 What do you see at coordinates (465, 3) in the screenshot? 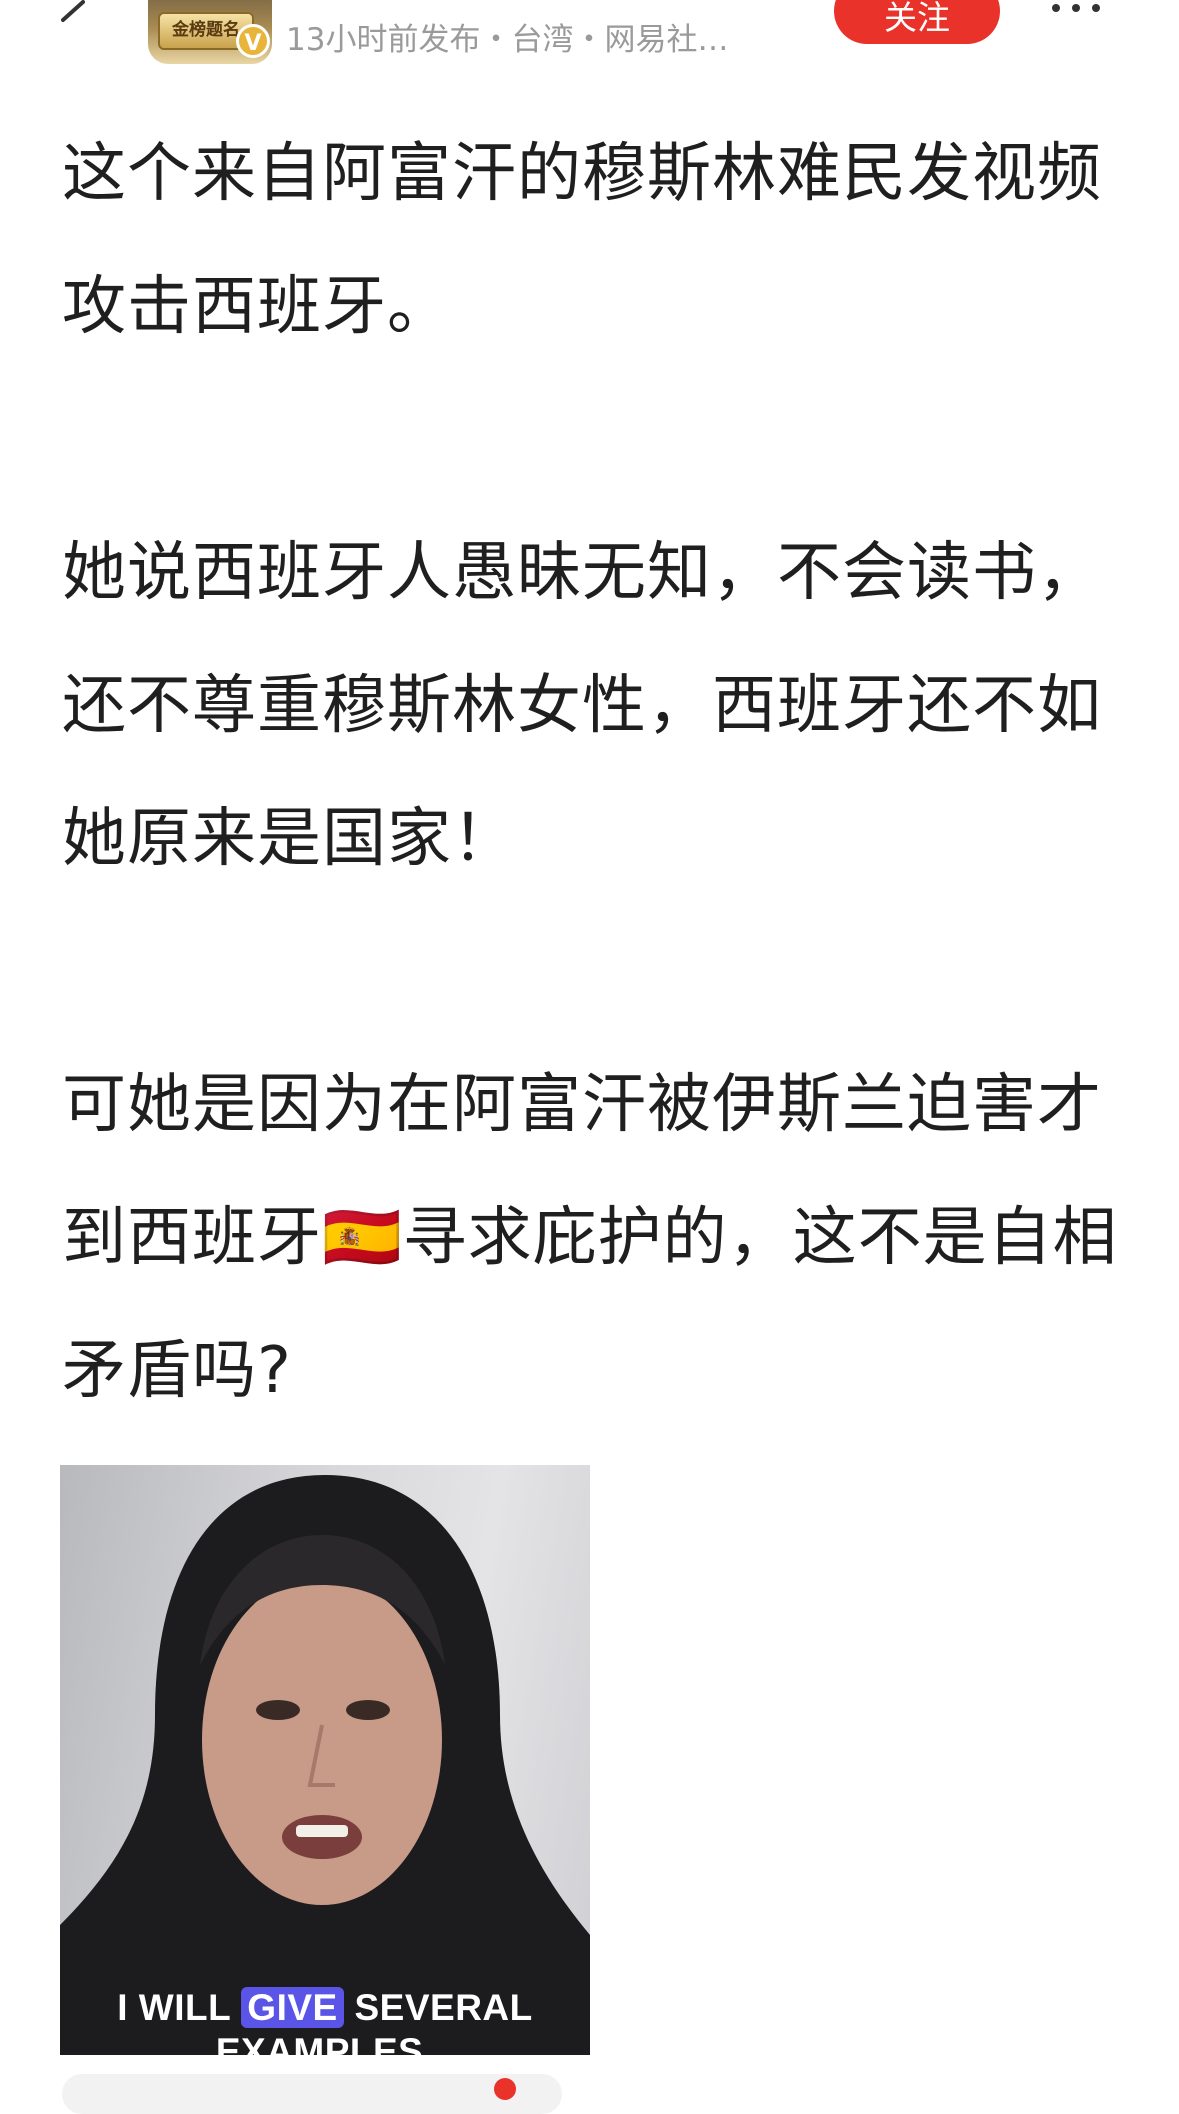
I see `author-name` at bounding box center [465, 3].